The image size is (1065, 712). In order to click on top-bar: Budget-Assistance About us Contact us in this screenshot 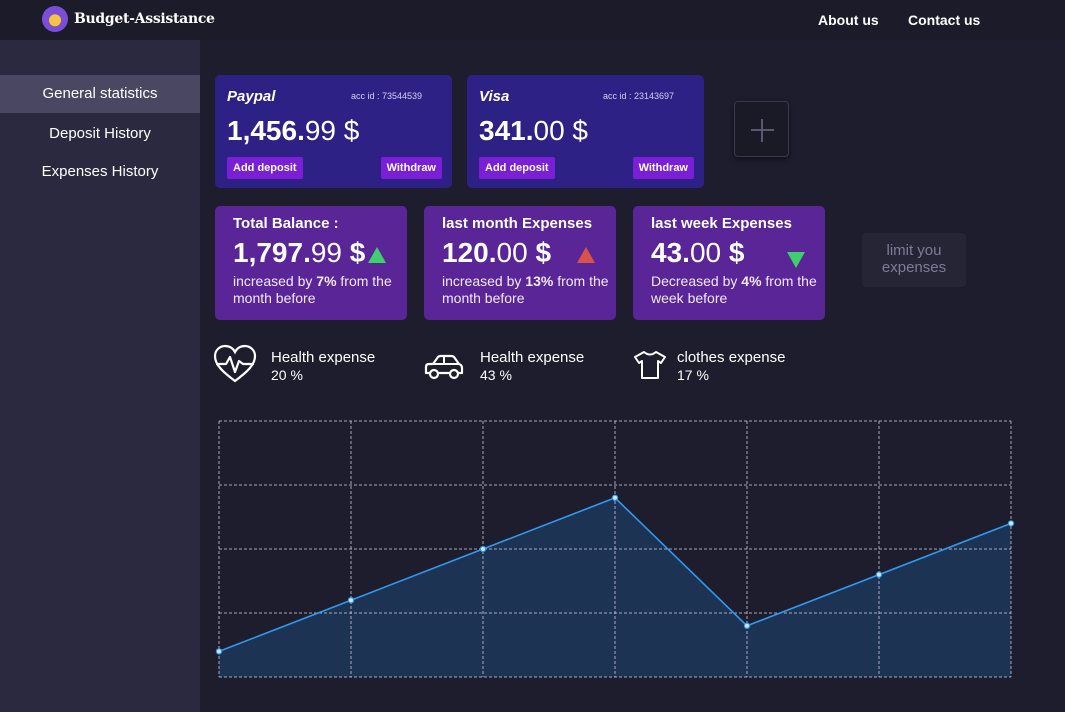, I will do `click(532, 20)`.